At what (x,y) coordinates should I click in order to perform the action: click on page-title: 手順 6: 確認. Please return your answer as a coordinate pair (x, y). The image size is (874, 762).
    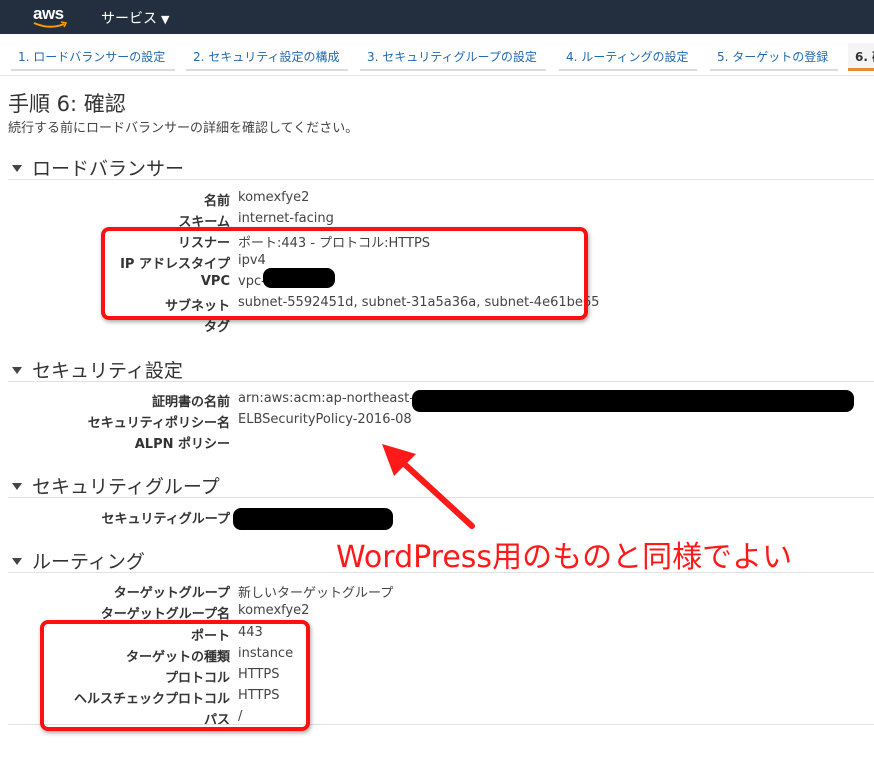
    Looking at the image, I should click on (67, 104).